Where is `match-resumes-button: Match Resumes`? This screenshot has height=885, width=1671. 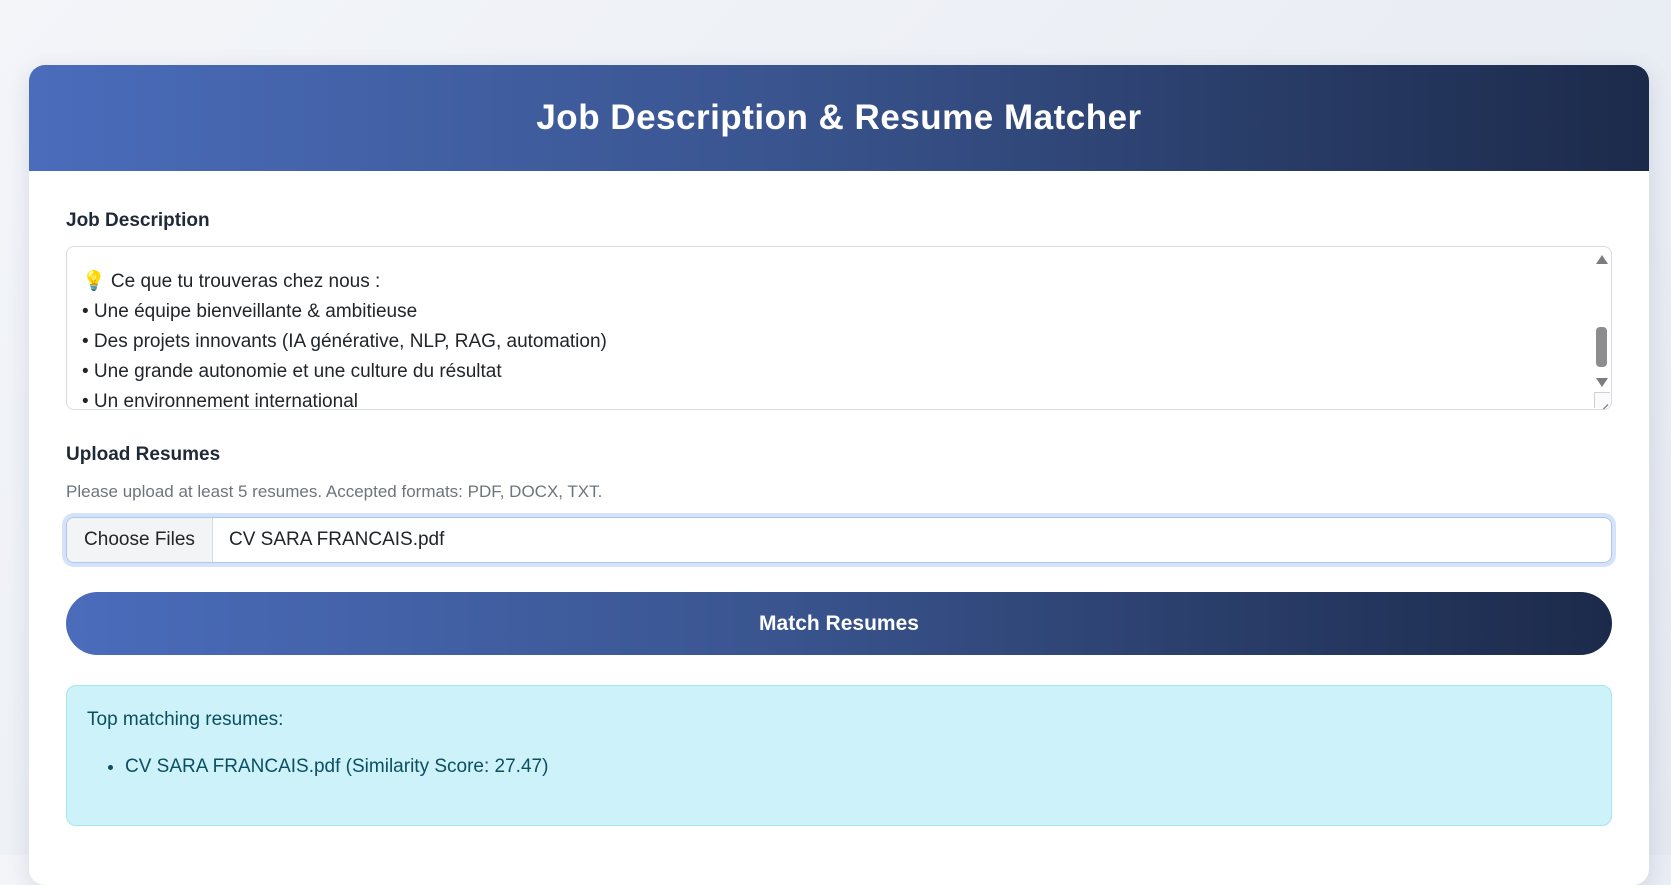
match-resumes-button: Match Resumes is located at coordinates (839, 623).